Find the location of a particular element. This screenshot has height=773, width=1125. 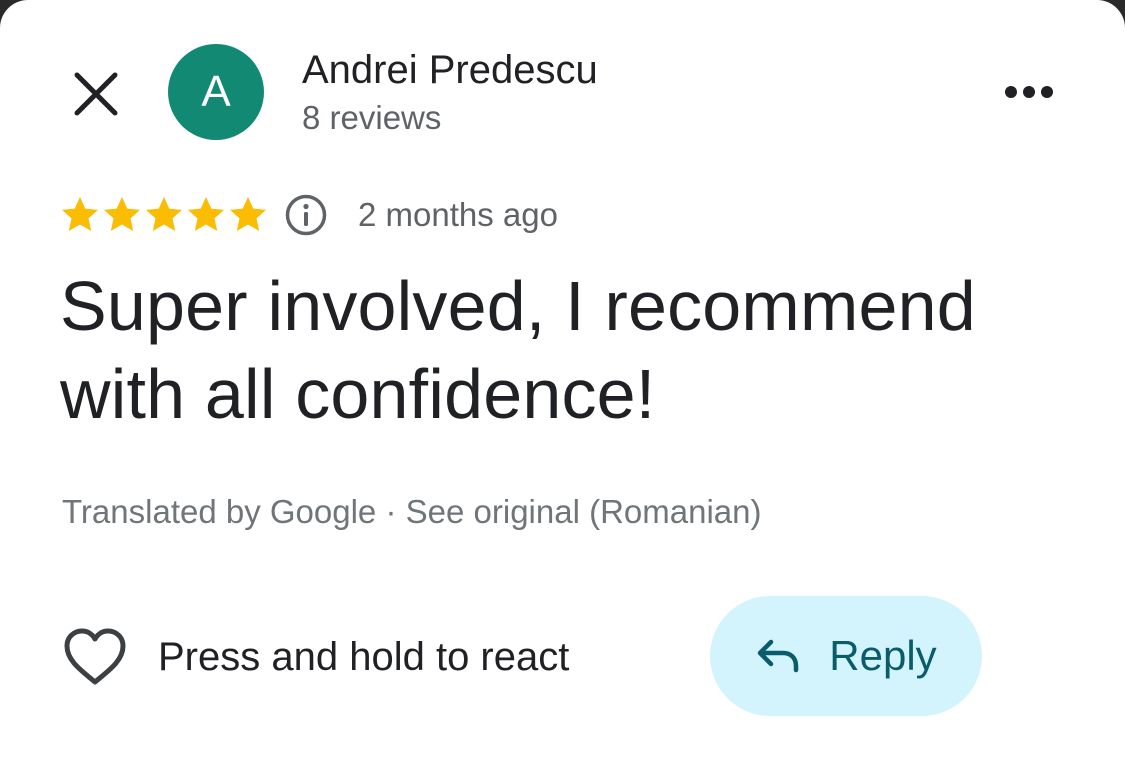

author-name: Andrei Predescu is located at coordinates (450, 70).